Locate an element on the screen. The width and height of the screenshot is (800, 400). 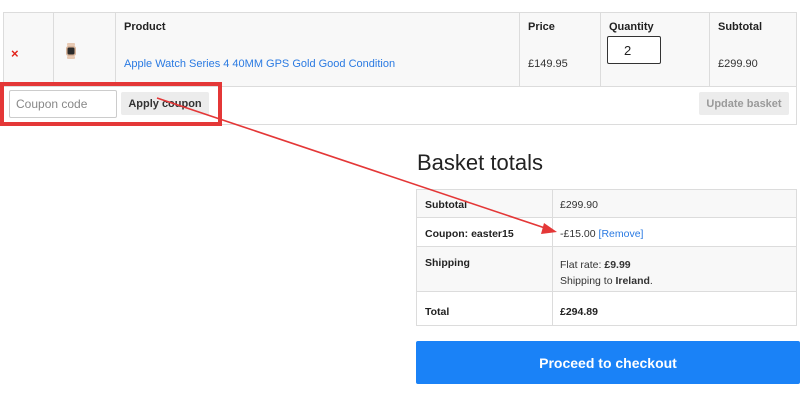
totals-total-value: £294.89 is located at coordinates (579, 312).